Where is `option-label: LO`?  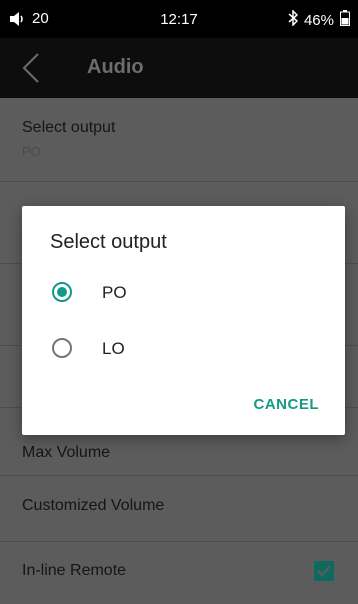
option-label: LO is located at coordinates (113, 348).